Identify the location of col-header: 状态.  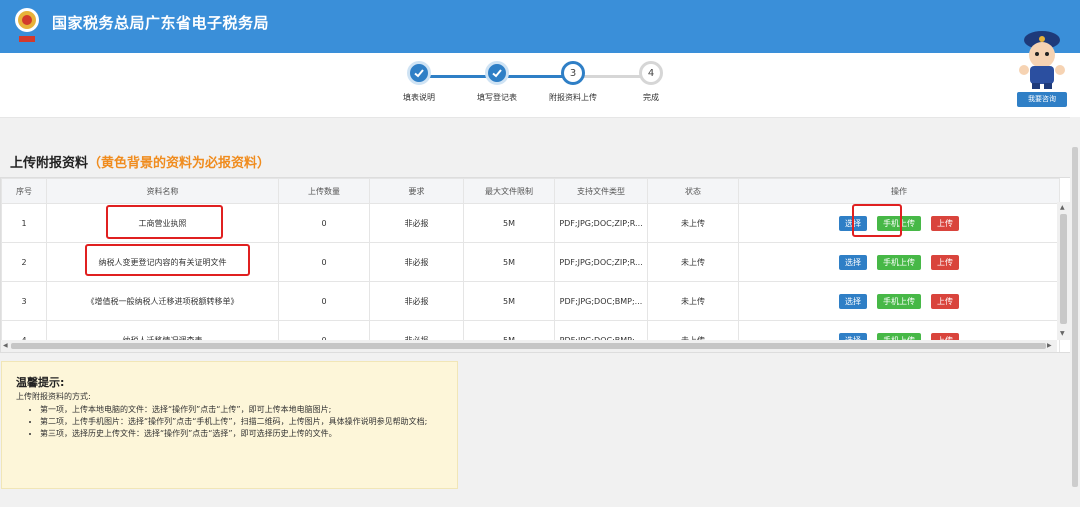
(693, 191).